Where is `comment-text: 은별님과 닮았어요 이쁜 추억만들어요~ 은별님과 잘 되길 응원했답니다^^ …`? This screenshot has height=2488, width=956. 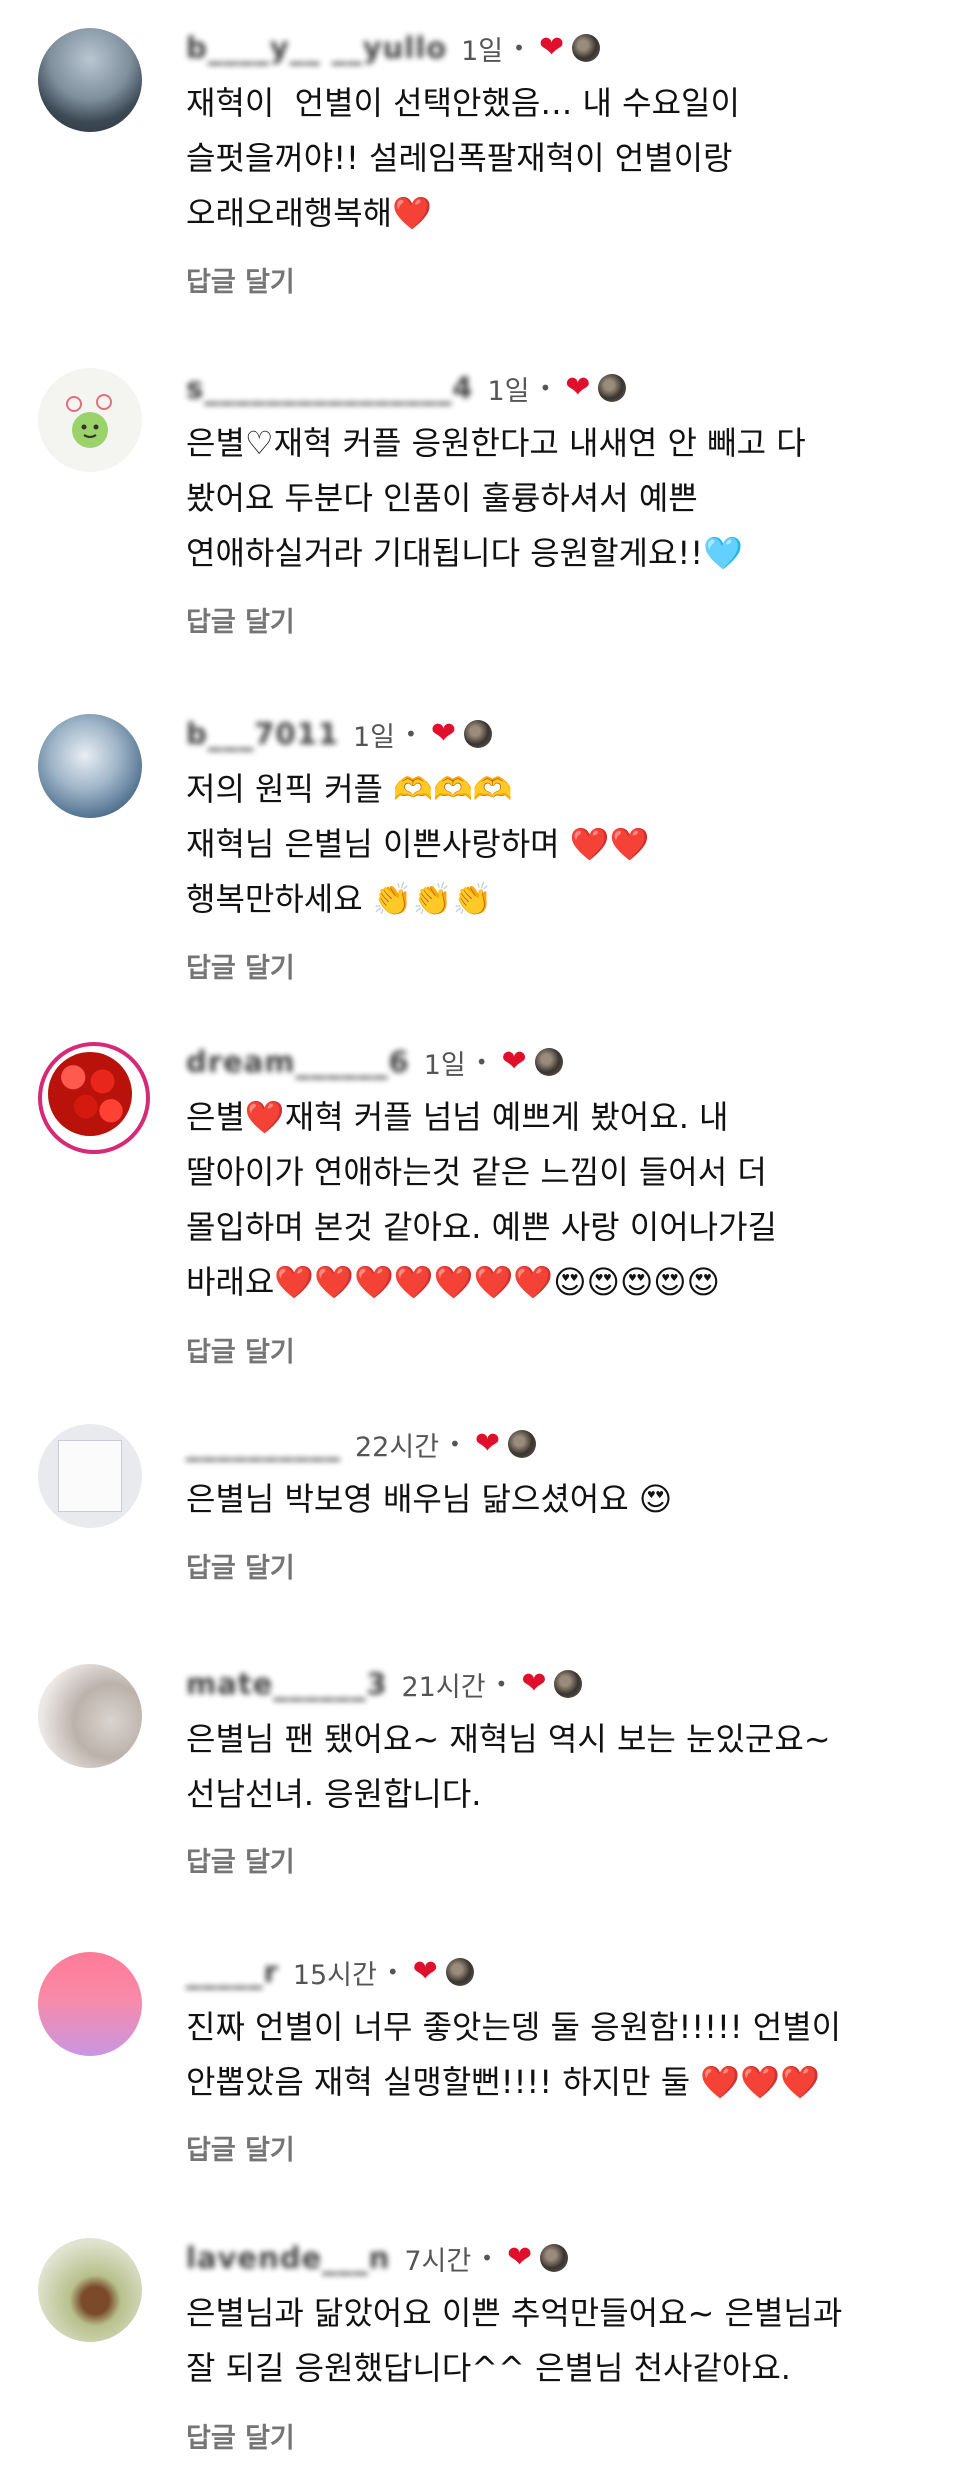 comment-text: 은별님과 닮았어요 이쁜 추억만들어요~ 은별님과 잘 되길 응원했답니다^^ … is located at coordinates (514, 2340).